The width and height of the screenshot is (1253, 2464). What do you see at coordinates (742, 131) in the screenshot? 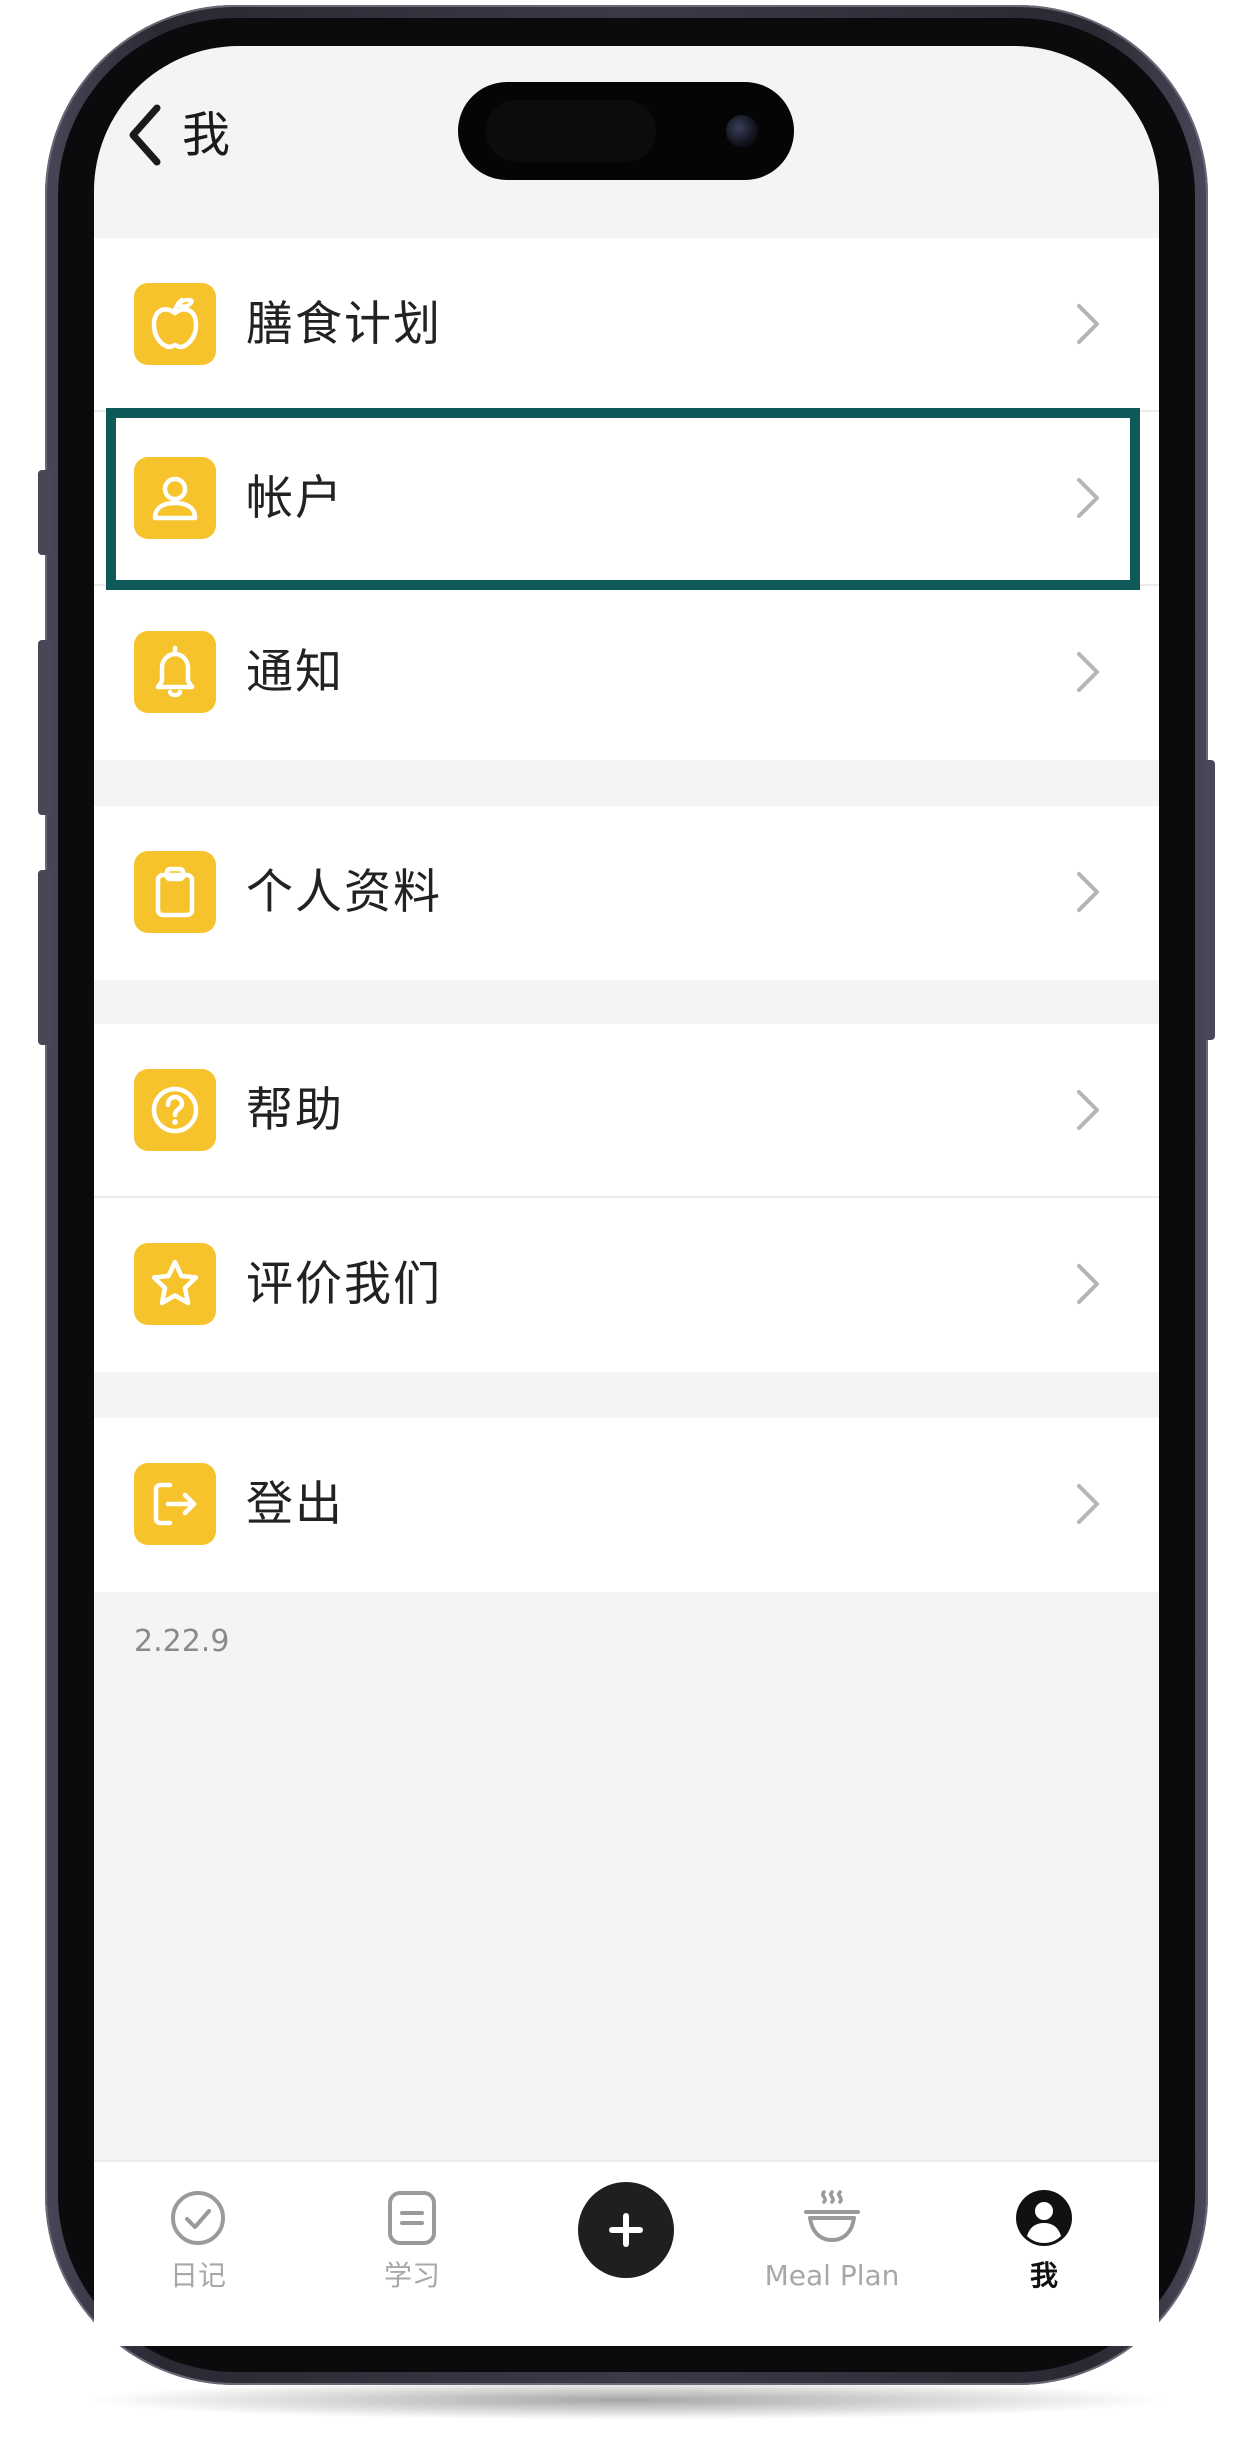
I see `camera-lens-icon` at bounding box center [742, 131].